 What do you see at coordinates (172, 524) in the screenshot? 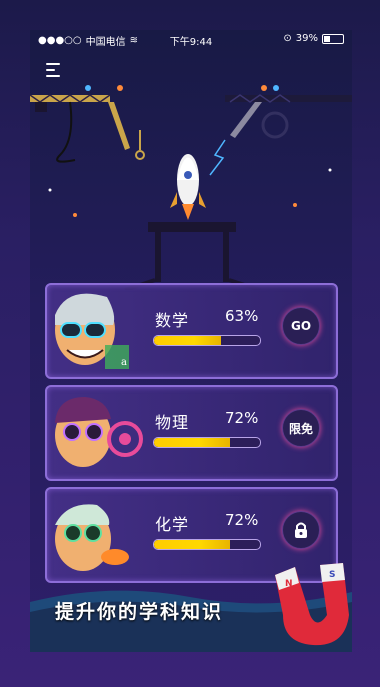
I see `subject-name: 化学` at bounding box center [172, 524].